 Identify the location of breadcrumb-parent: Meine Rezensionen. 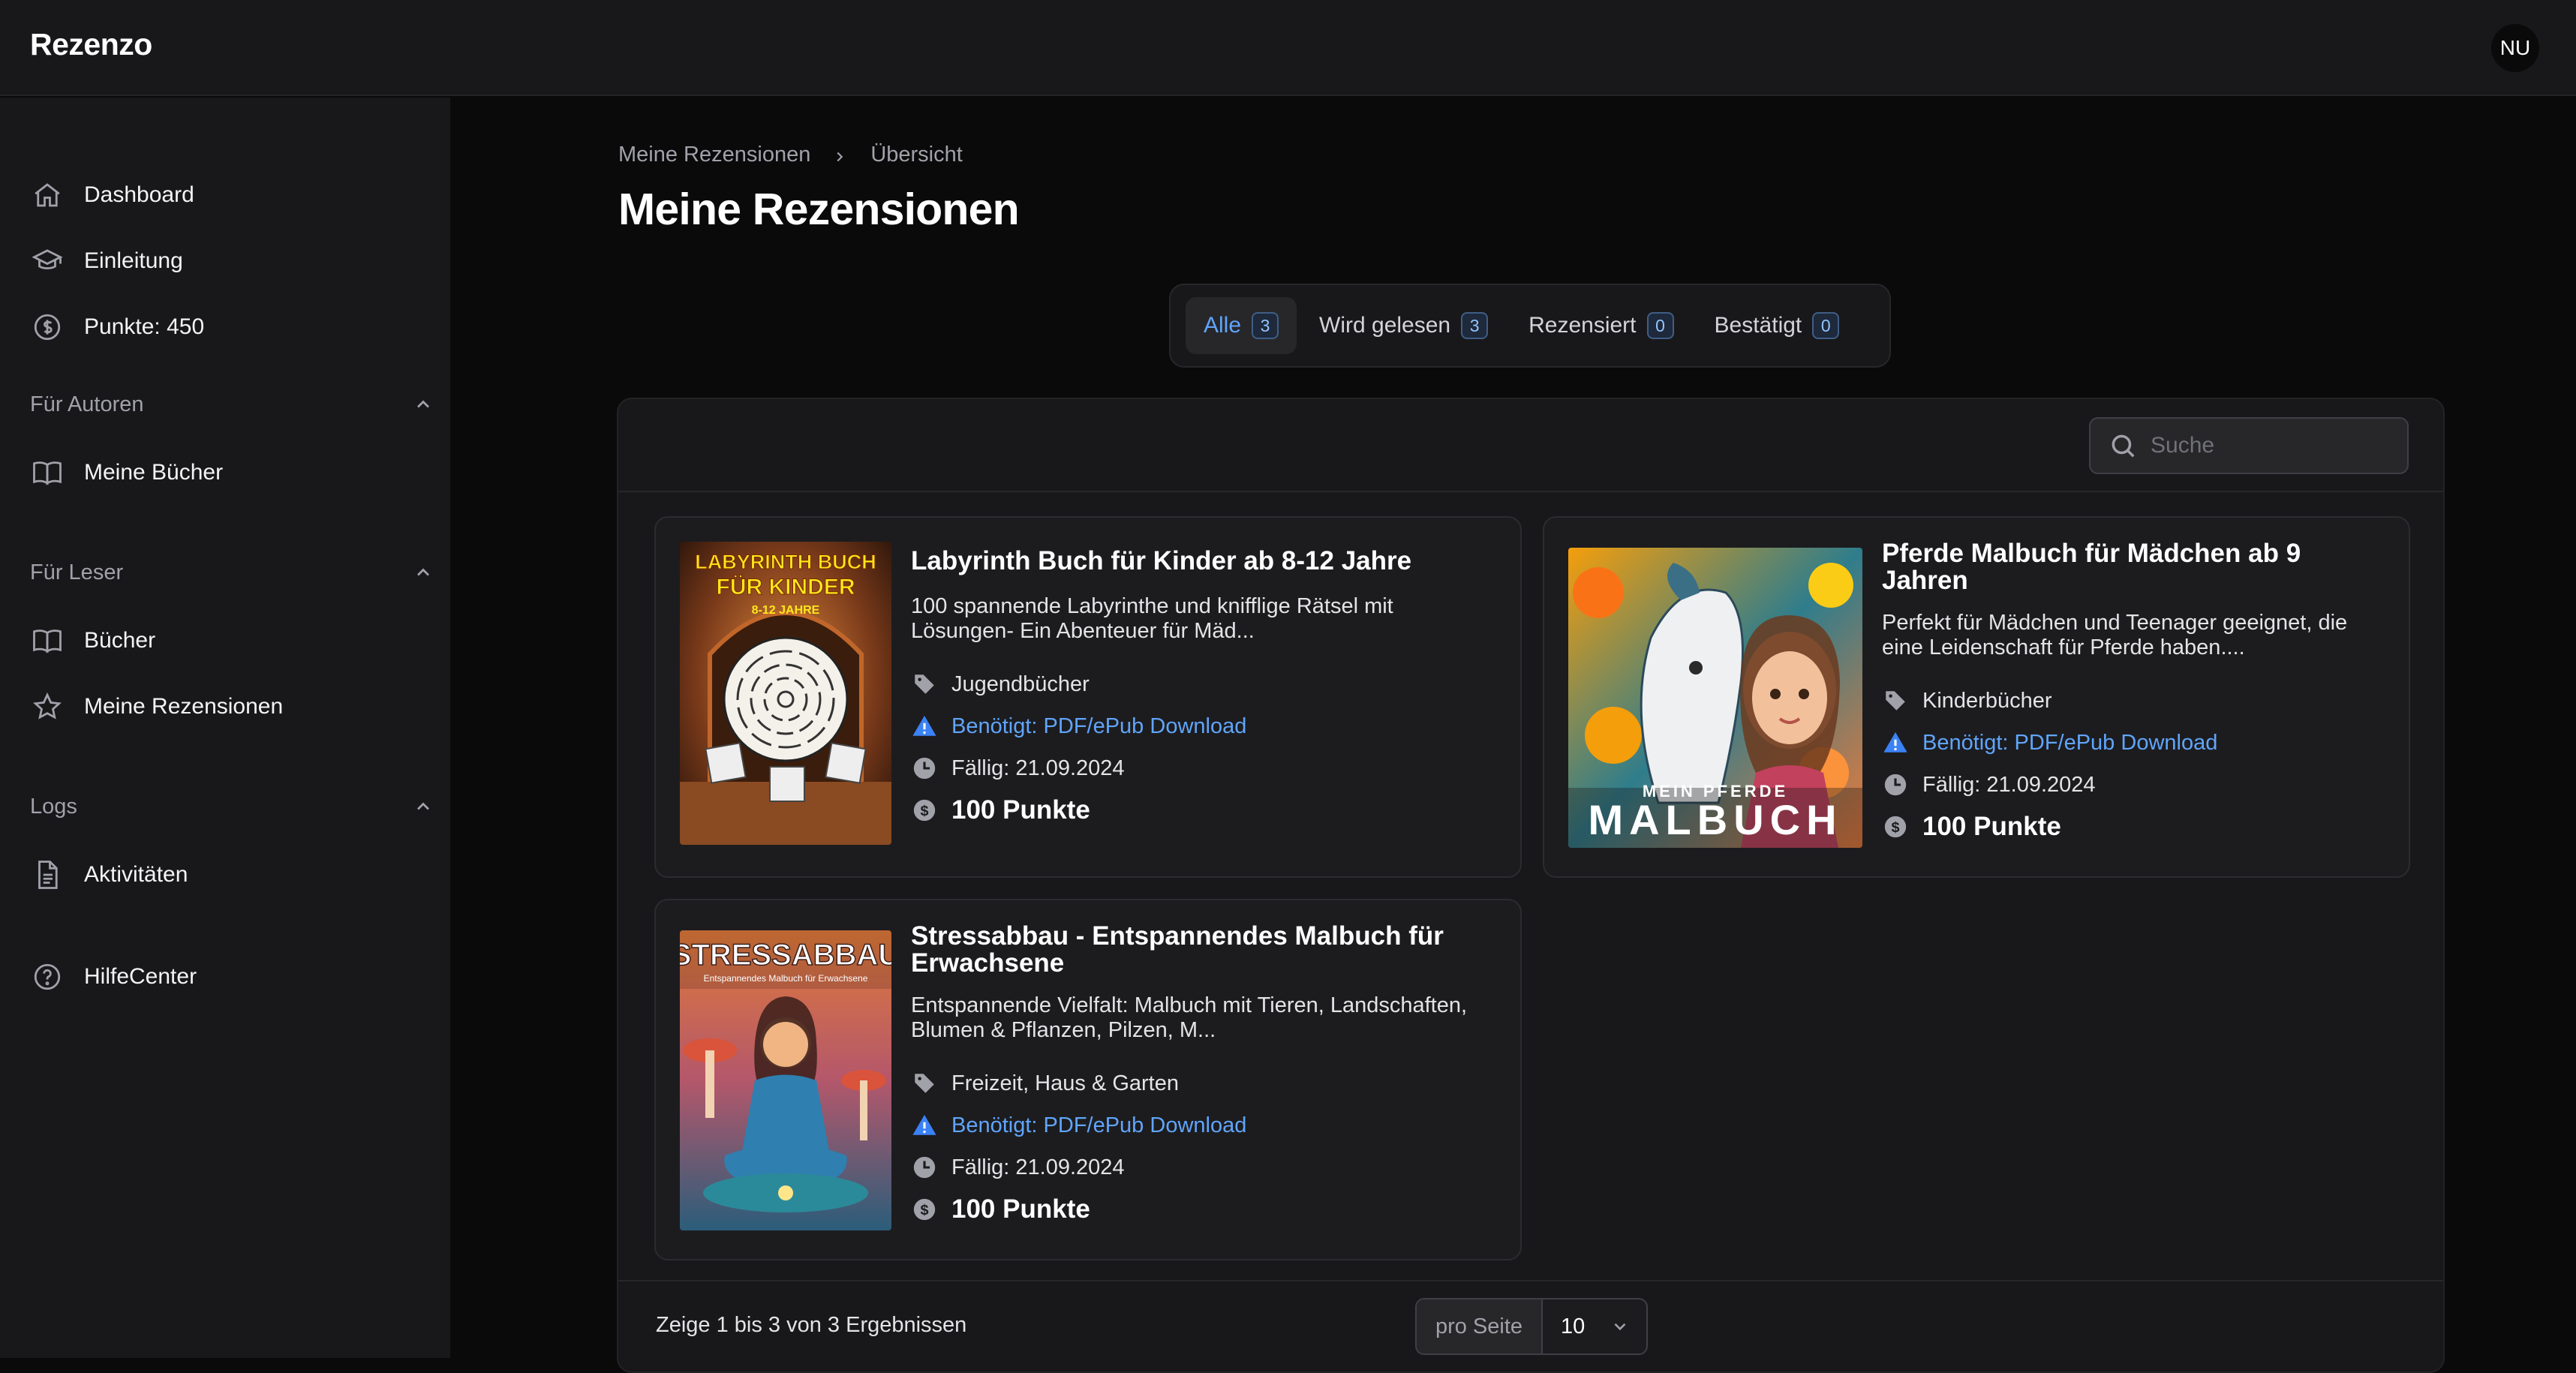
(714, 155).